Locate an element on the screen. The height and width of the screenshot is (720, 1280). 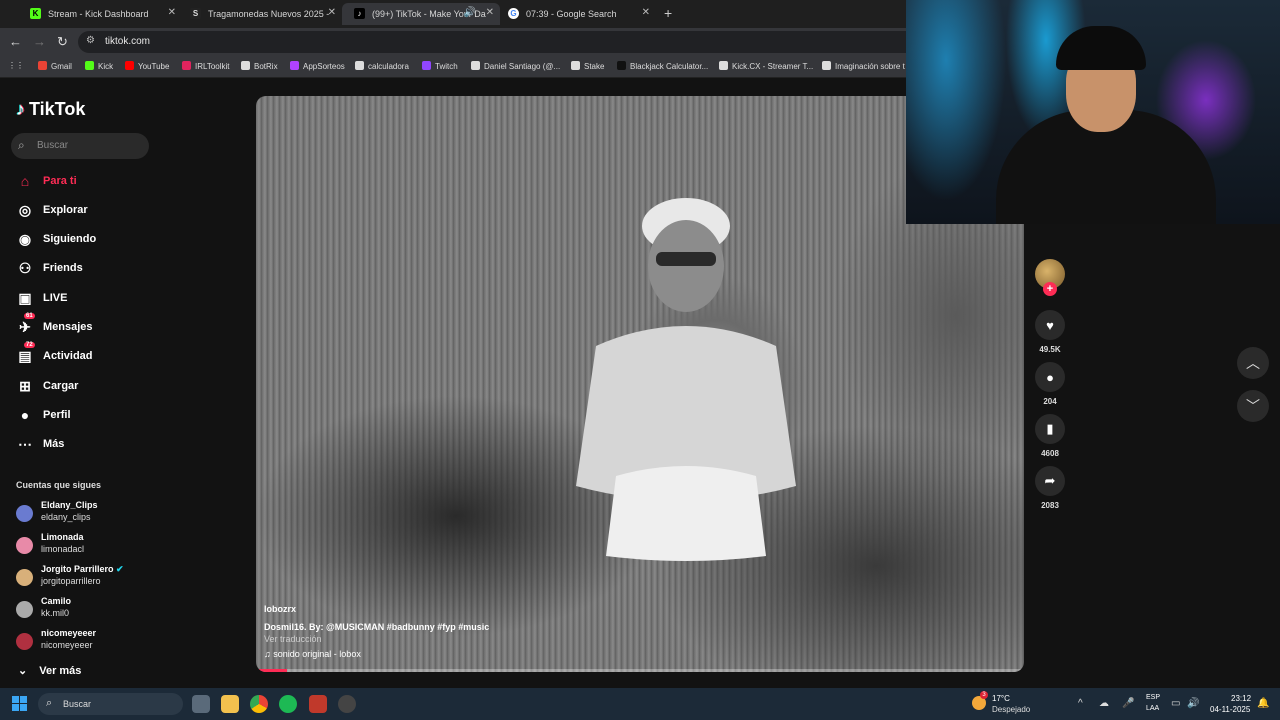
tab-kick-dashboard: K Stream - Kick Dashboard ✕ is located at coordinates (100, 14).